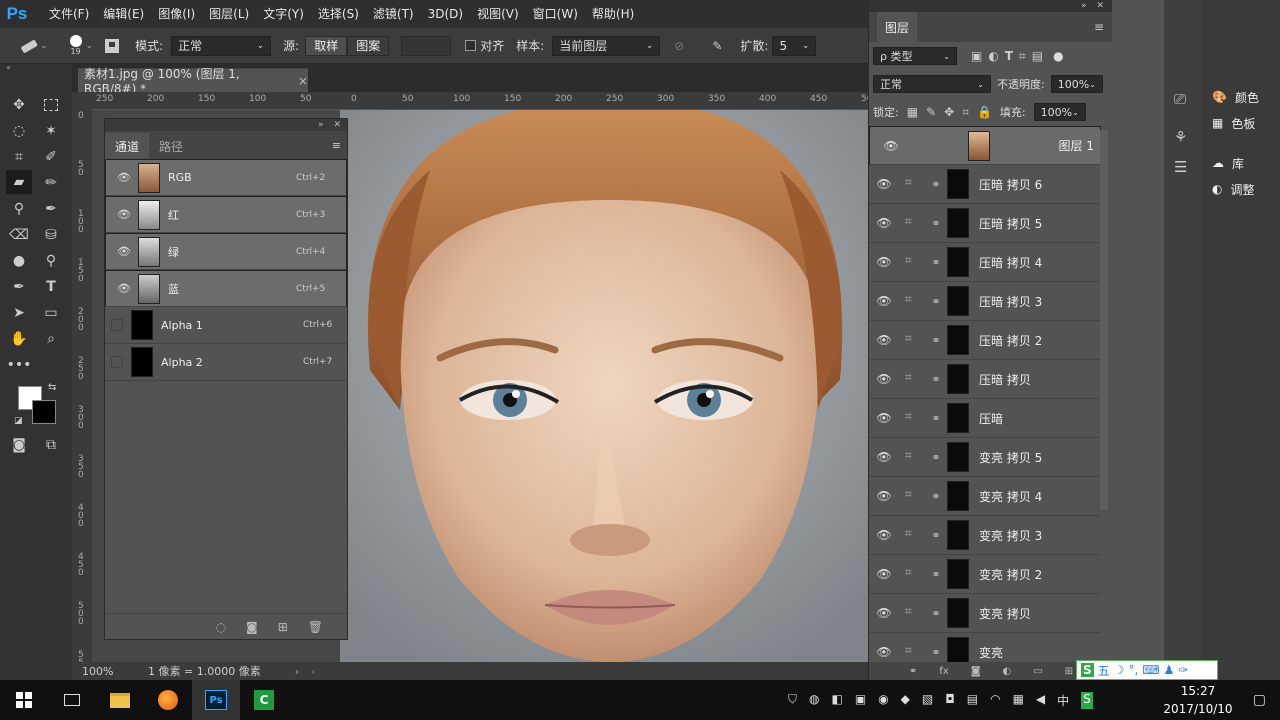  Describe the element at coordinates (1087, 700) in the screenshot. I see `sogou-tray-icon: S` at that location.